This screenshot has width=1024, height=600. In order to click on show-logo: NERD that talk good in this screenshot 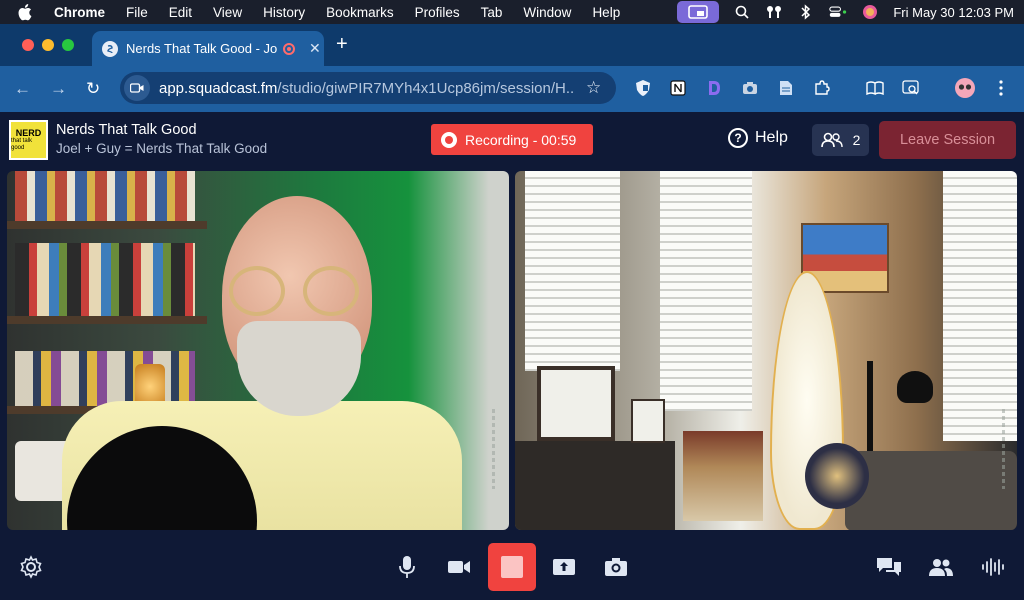, I will do `click(28, 140)`.